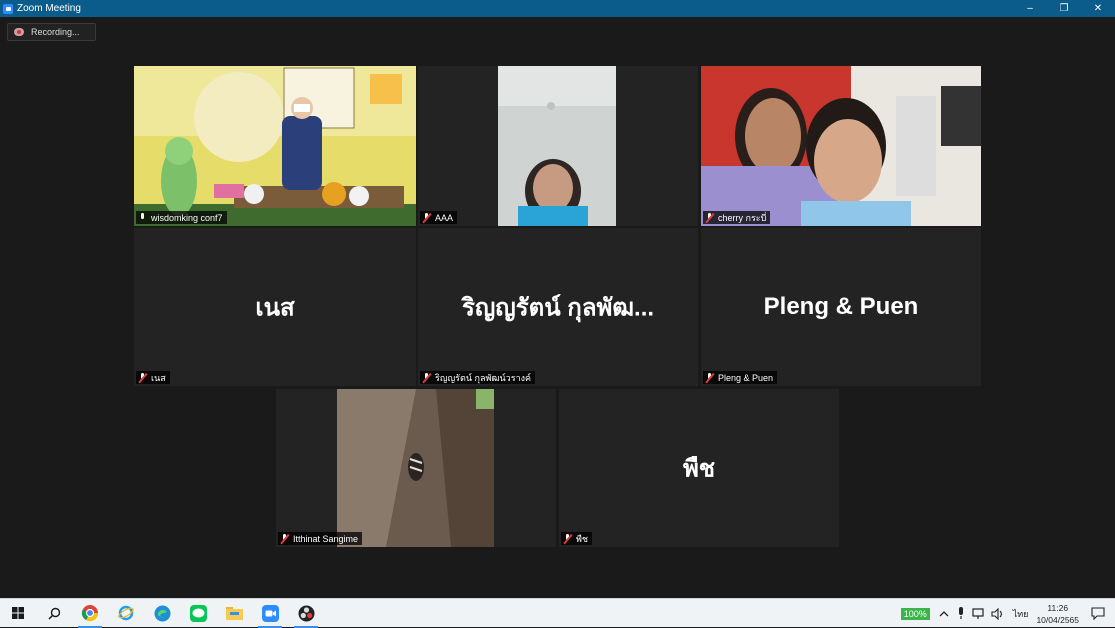 The width and height of the screenshot is (1115, 628). Describe the element at coordinates (483, 377) in the screenshot. I see `participant-name: ริญญรัตน์ กุลพัฒน์วรางค์` at that location.